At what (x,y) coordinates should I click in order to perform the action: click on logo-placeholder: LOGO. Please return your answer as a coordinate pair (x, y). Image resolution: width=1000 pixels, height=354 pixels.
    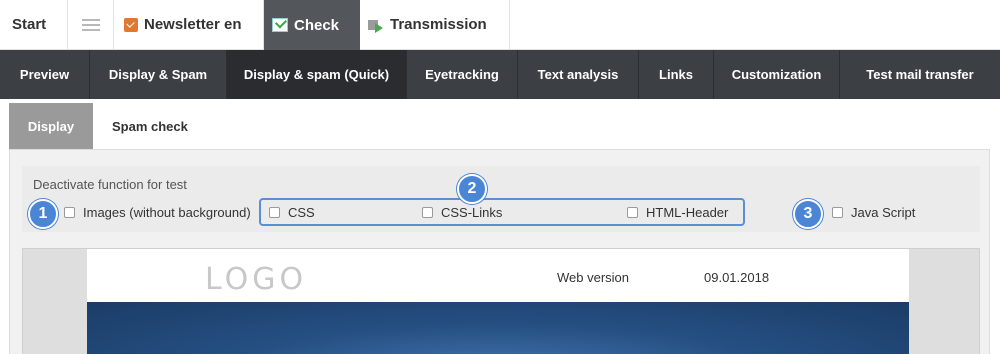
    Looking at the image, I should click on (256, 279).